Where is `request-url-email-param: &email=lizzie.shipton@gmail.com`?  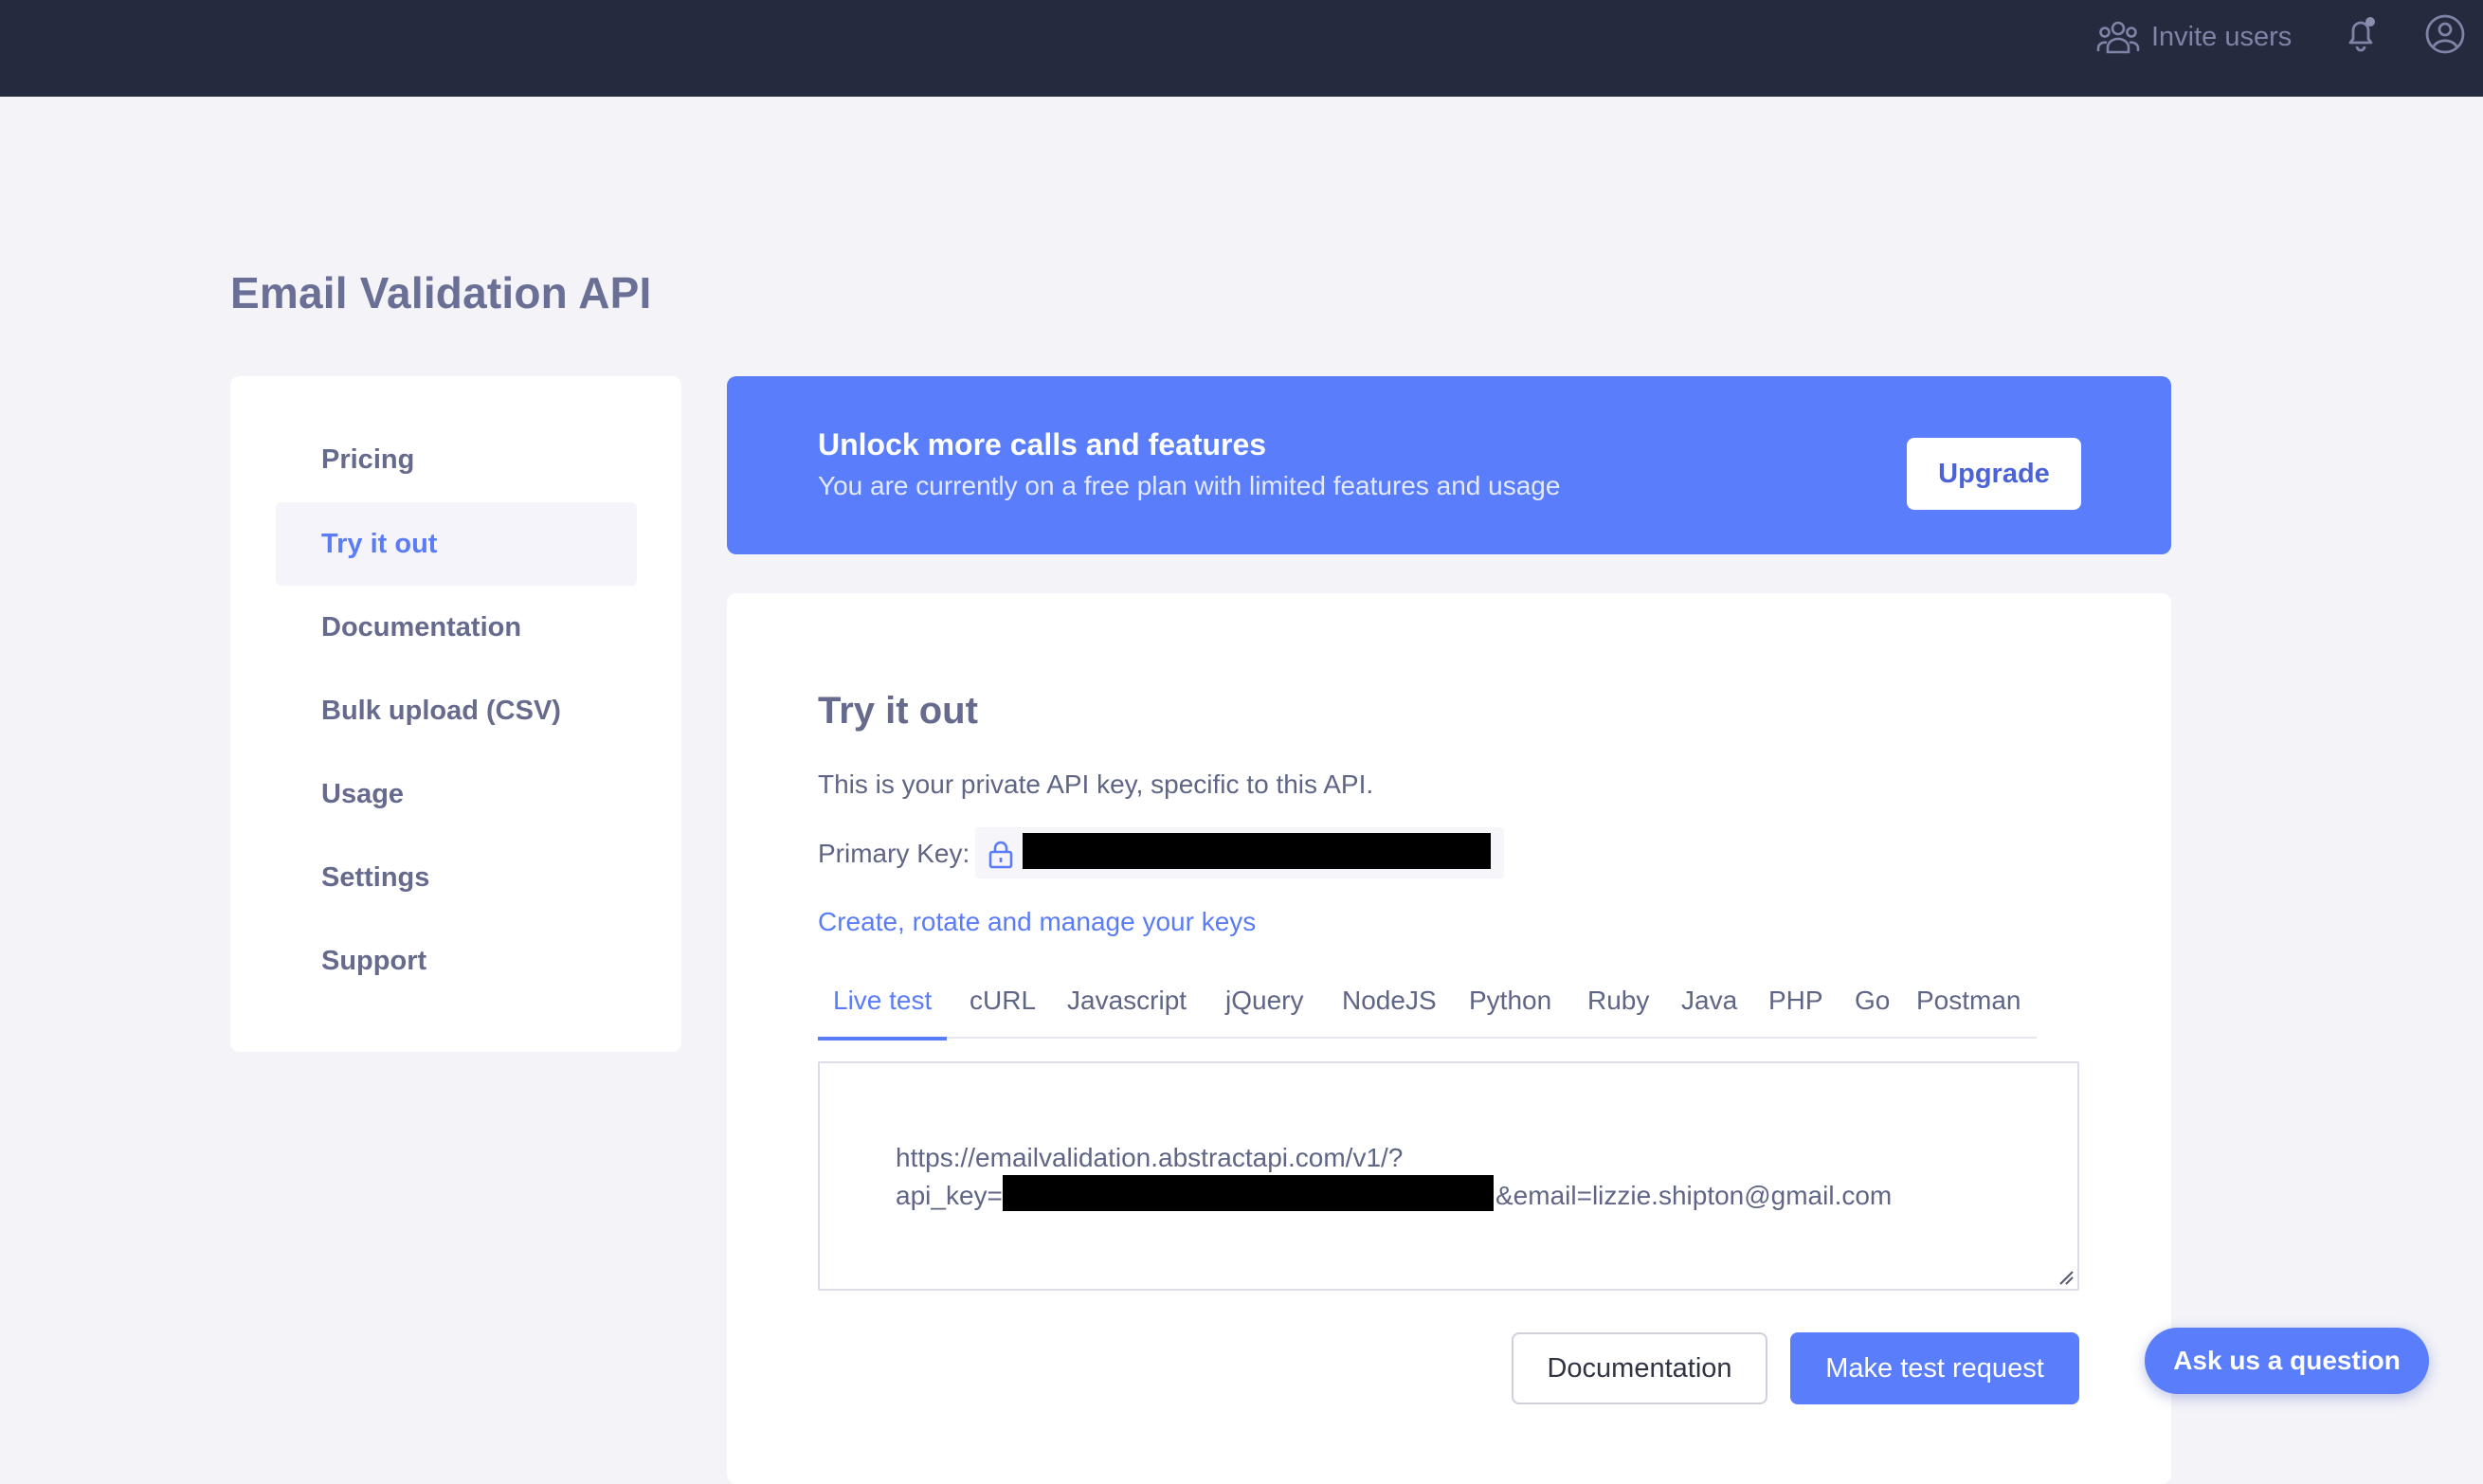
request-url-email-param: &email=lizzie.shipton@gmail.com is located at coordinates (1694, 1195).